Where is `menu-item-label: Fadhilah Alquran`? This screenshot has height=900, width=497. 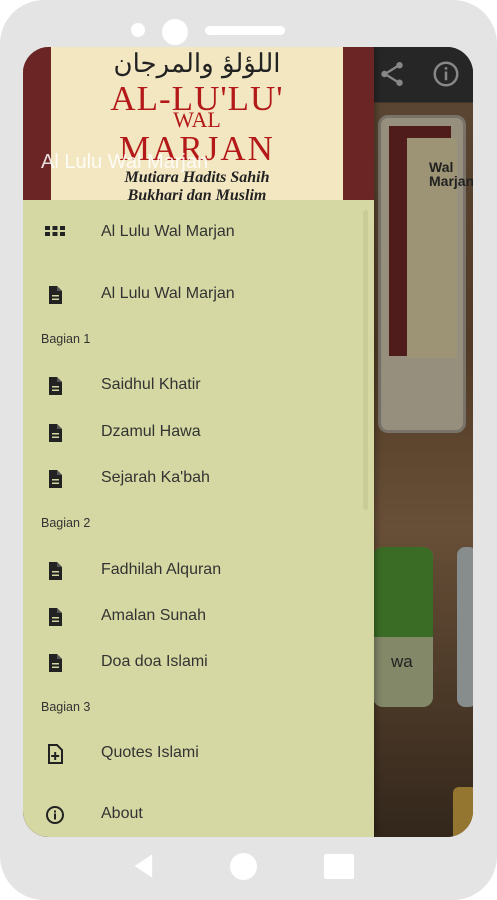 menu-item-label: Fadhilah Alquran is located at coordinates (161, 569).